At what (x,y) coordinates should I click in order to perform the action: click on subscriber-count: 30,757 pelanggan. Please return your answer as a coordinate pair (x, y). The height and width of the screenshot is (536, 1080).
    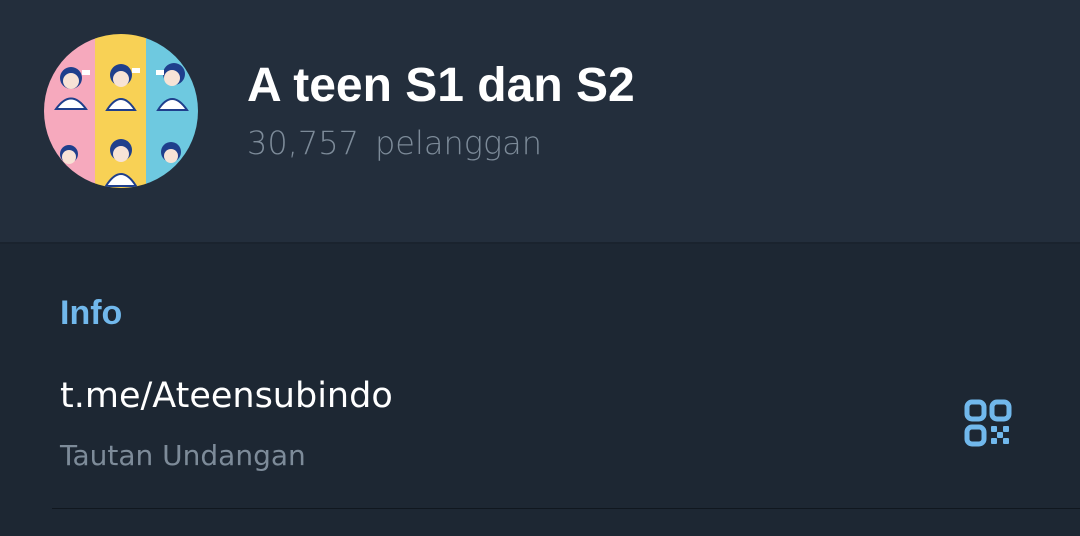
    Looking at the image, I should click on (394, 143).